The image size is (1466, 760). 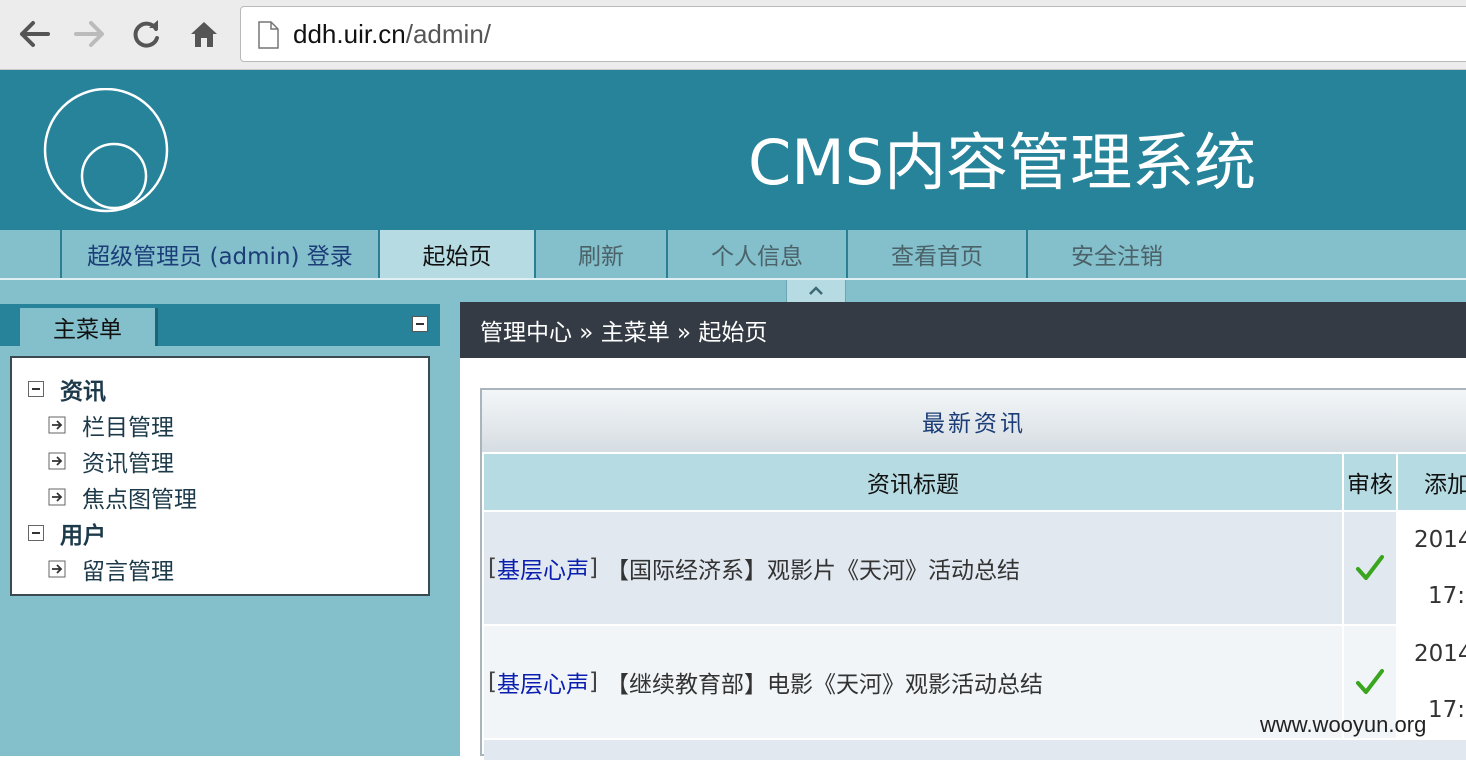 What do you see at coordinates (963, 330) in the screenshot?
I see `breadcrumb: 管理中心 » 主菜单 » 起始页` at bounding box center [963, 330].